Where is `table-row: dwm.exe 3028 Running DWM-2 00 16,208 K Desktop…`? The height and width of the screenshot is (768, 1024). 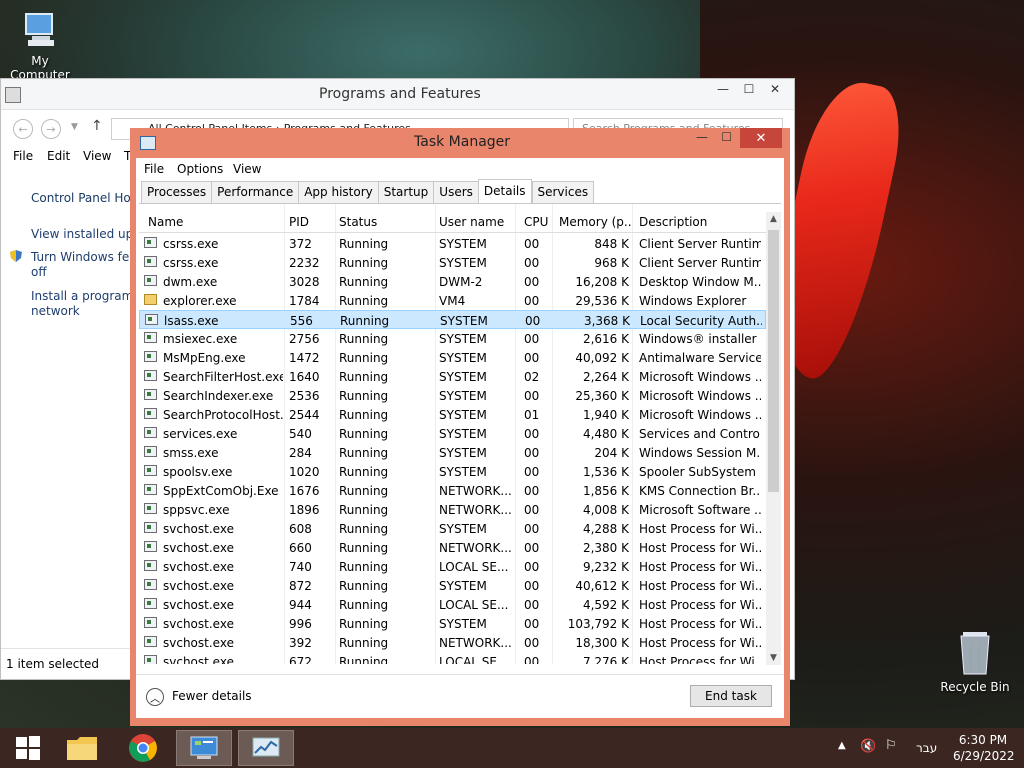
table-row: dwm.exe 3028 Running DWM-2 00 16,208 K Desktop… is located at coordinates (452, 281).